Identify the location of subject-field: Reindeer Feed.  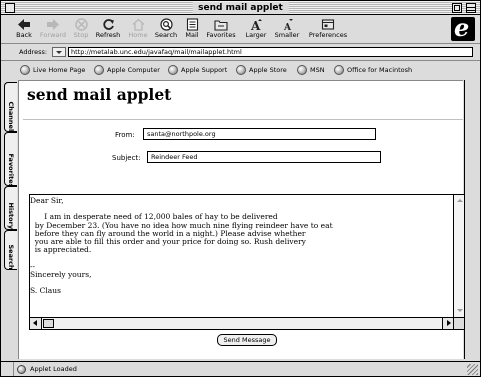
(264, 157).